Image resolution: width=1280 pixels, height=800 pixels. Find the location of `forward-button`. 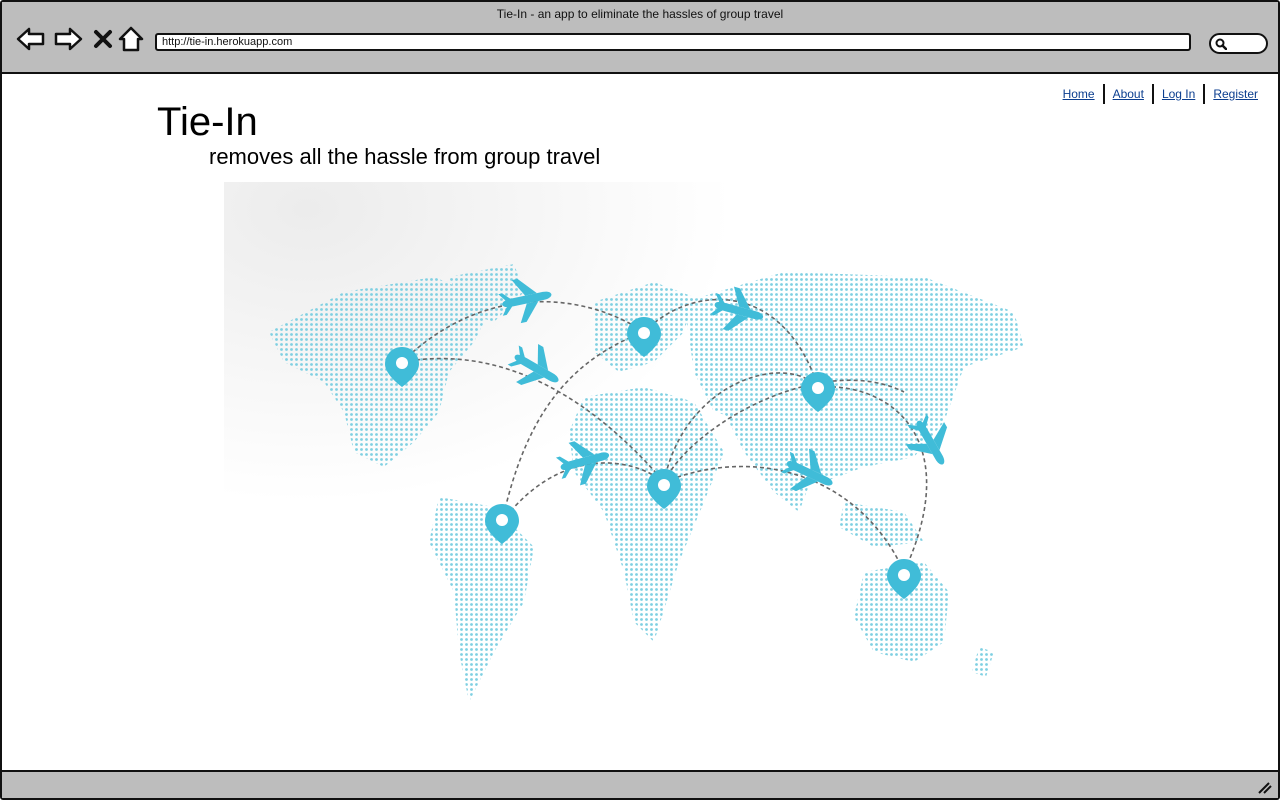

forward-button is located at coordinates (68, 39).